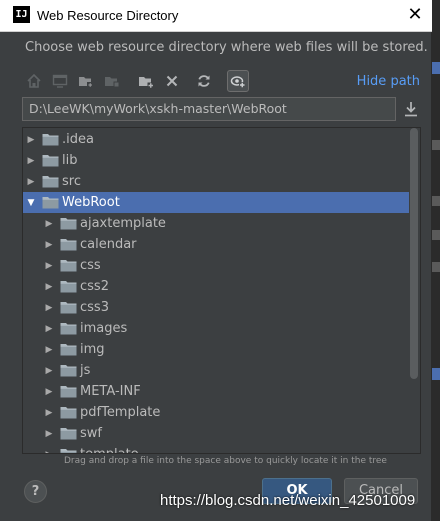 The width and height of the screenshot is (440, 521). I want to click on tree-row: ▶ lib, so click(216, 160).